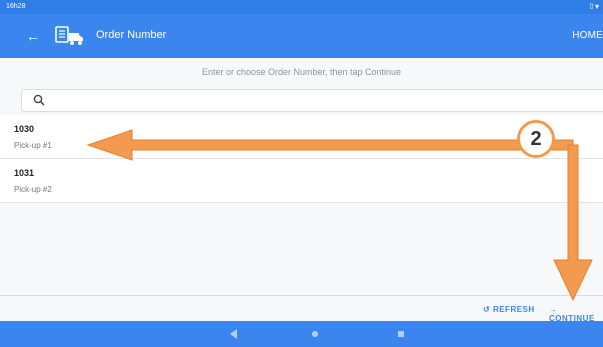 The image size is (603, 347). What do you see at coordinates (24, 129) in the screenshot?
I see `order-number: 1030` at bounding box center [24, 129].